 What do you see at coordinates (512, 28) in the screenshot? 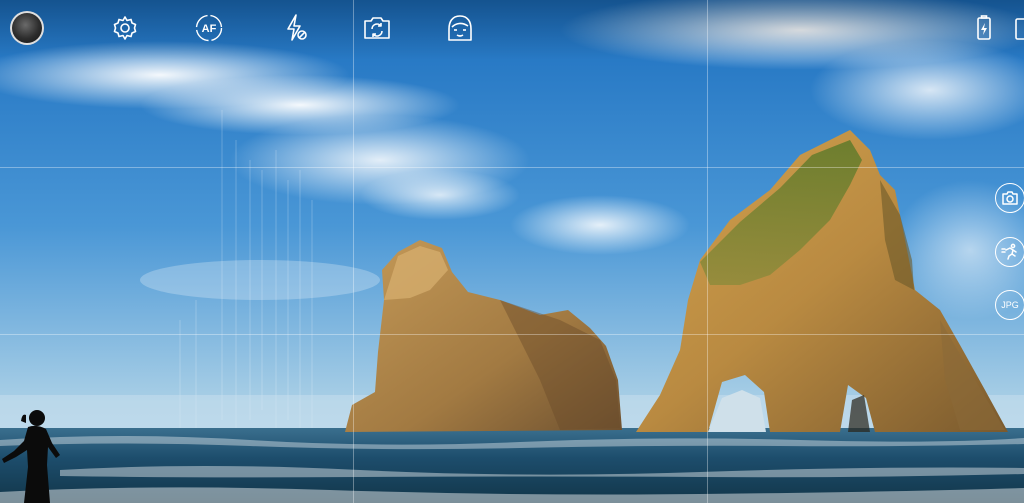
I see `camera-top-toolbar: AF` at bounding box center [512, 28].